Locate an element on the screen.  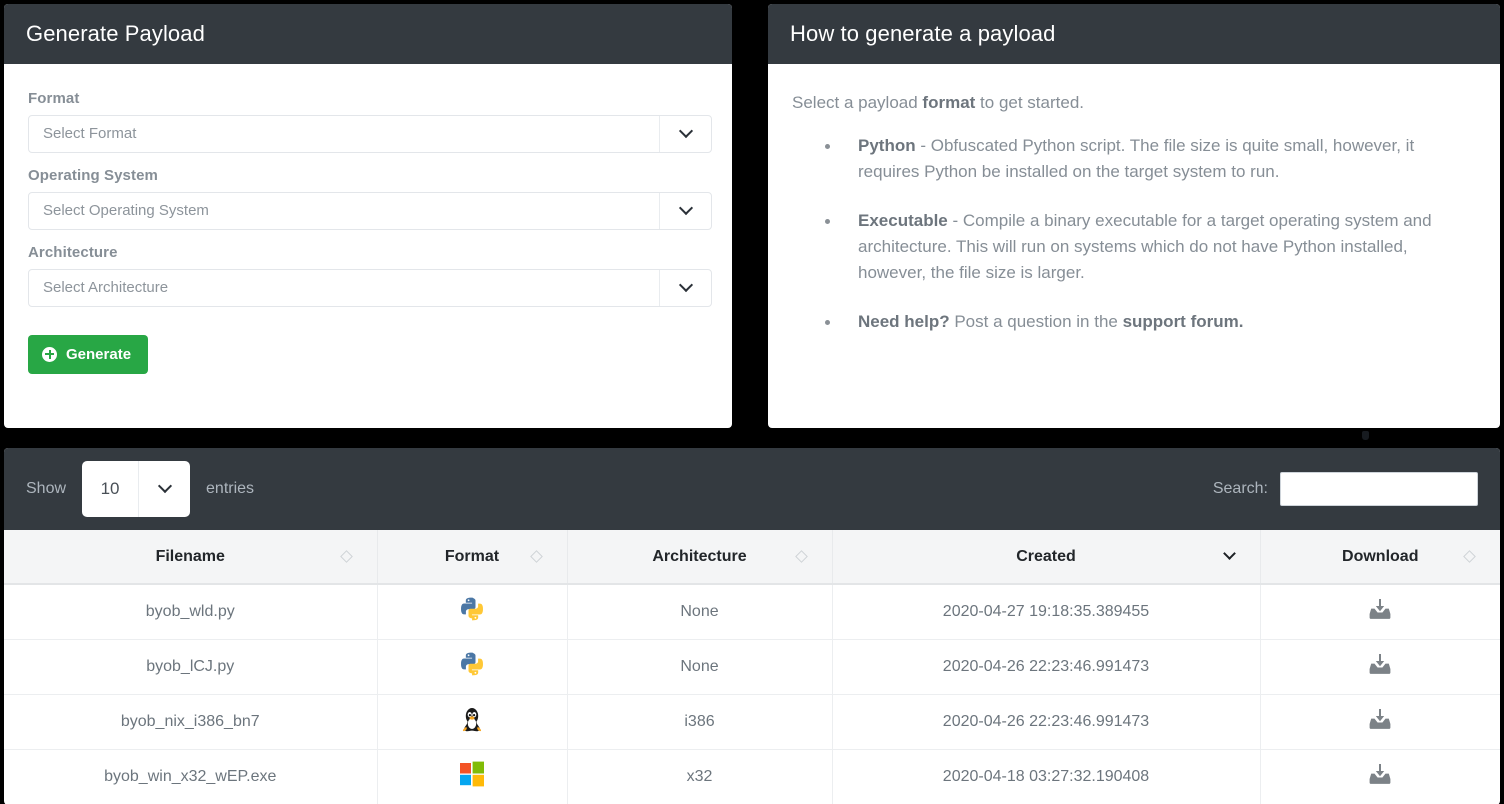
column-header-created: Created is located at coordinates (1046, 557).